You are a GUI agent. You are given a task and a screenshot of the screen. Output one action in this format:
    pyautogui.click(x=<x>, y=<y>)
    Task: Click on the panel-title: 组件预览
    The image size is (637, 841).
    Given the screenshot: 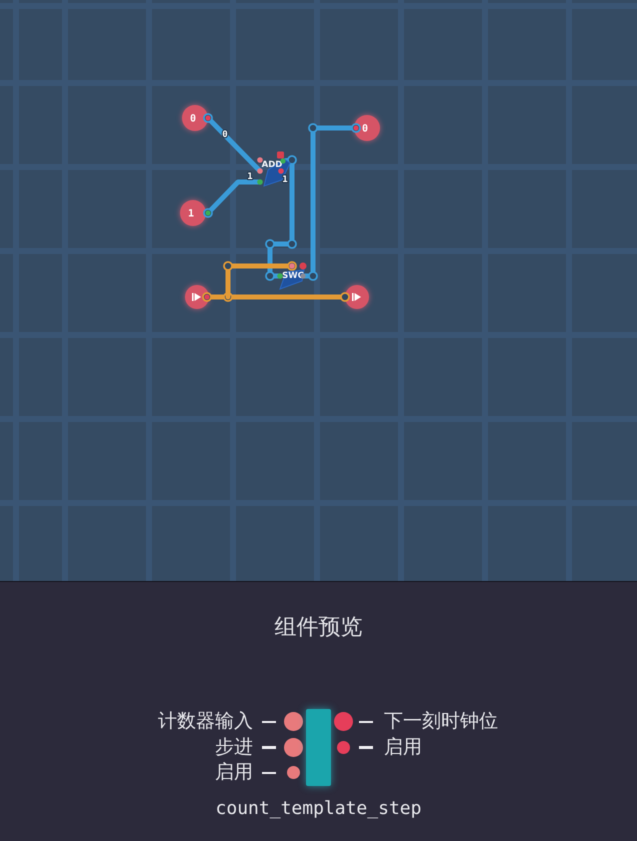 What is the action you would take?
    pyautogui.click(x=318, y=628)
    